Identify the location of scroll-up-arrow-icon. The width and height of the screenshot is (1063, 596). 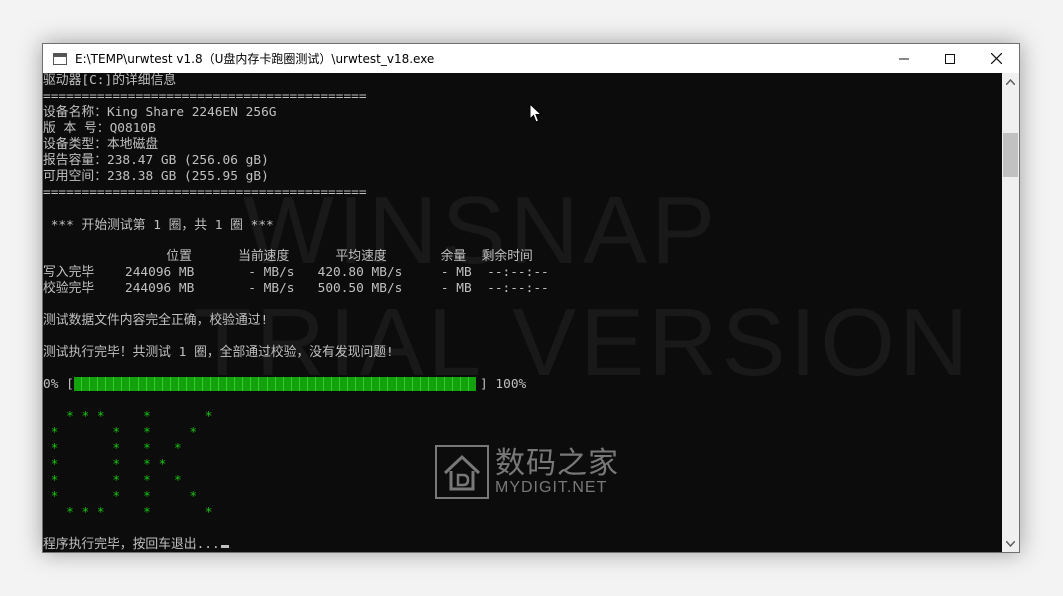
(1010, 81).